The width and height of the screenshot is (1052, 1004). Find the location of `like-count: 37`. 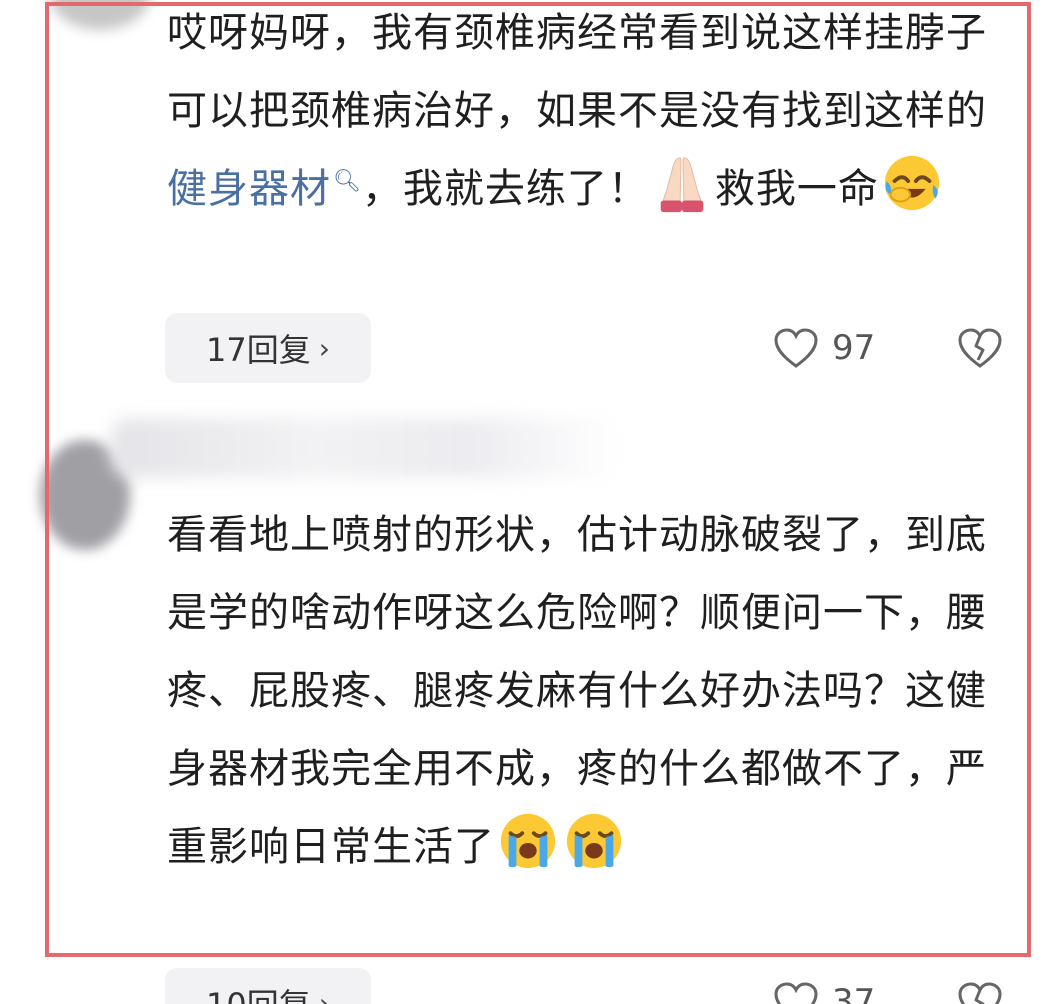

like-count: 37 is located at coordinates (854, 993).